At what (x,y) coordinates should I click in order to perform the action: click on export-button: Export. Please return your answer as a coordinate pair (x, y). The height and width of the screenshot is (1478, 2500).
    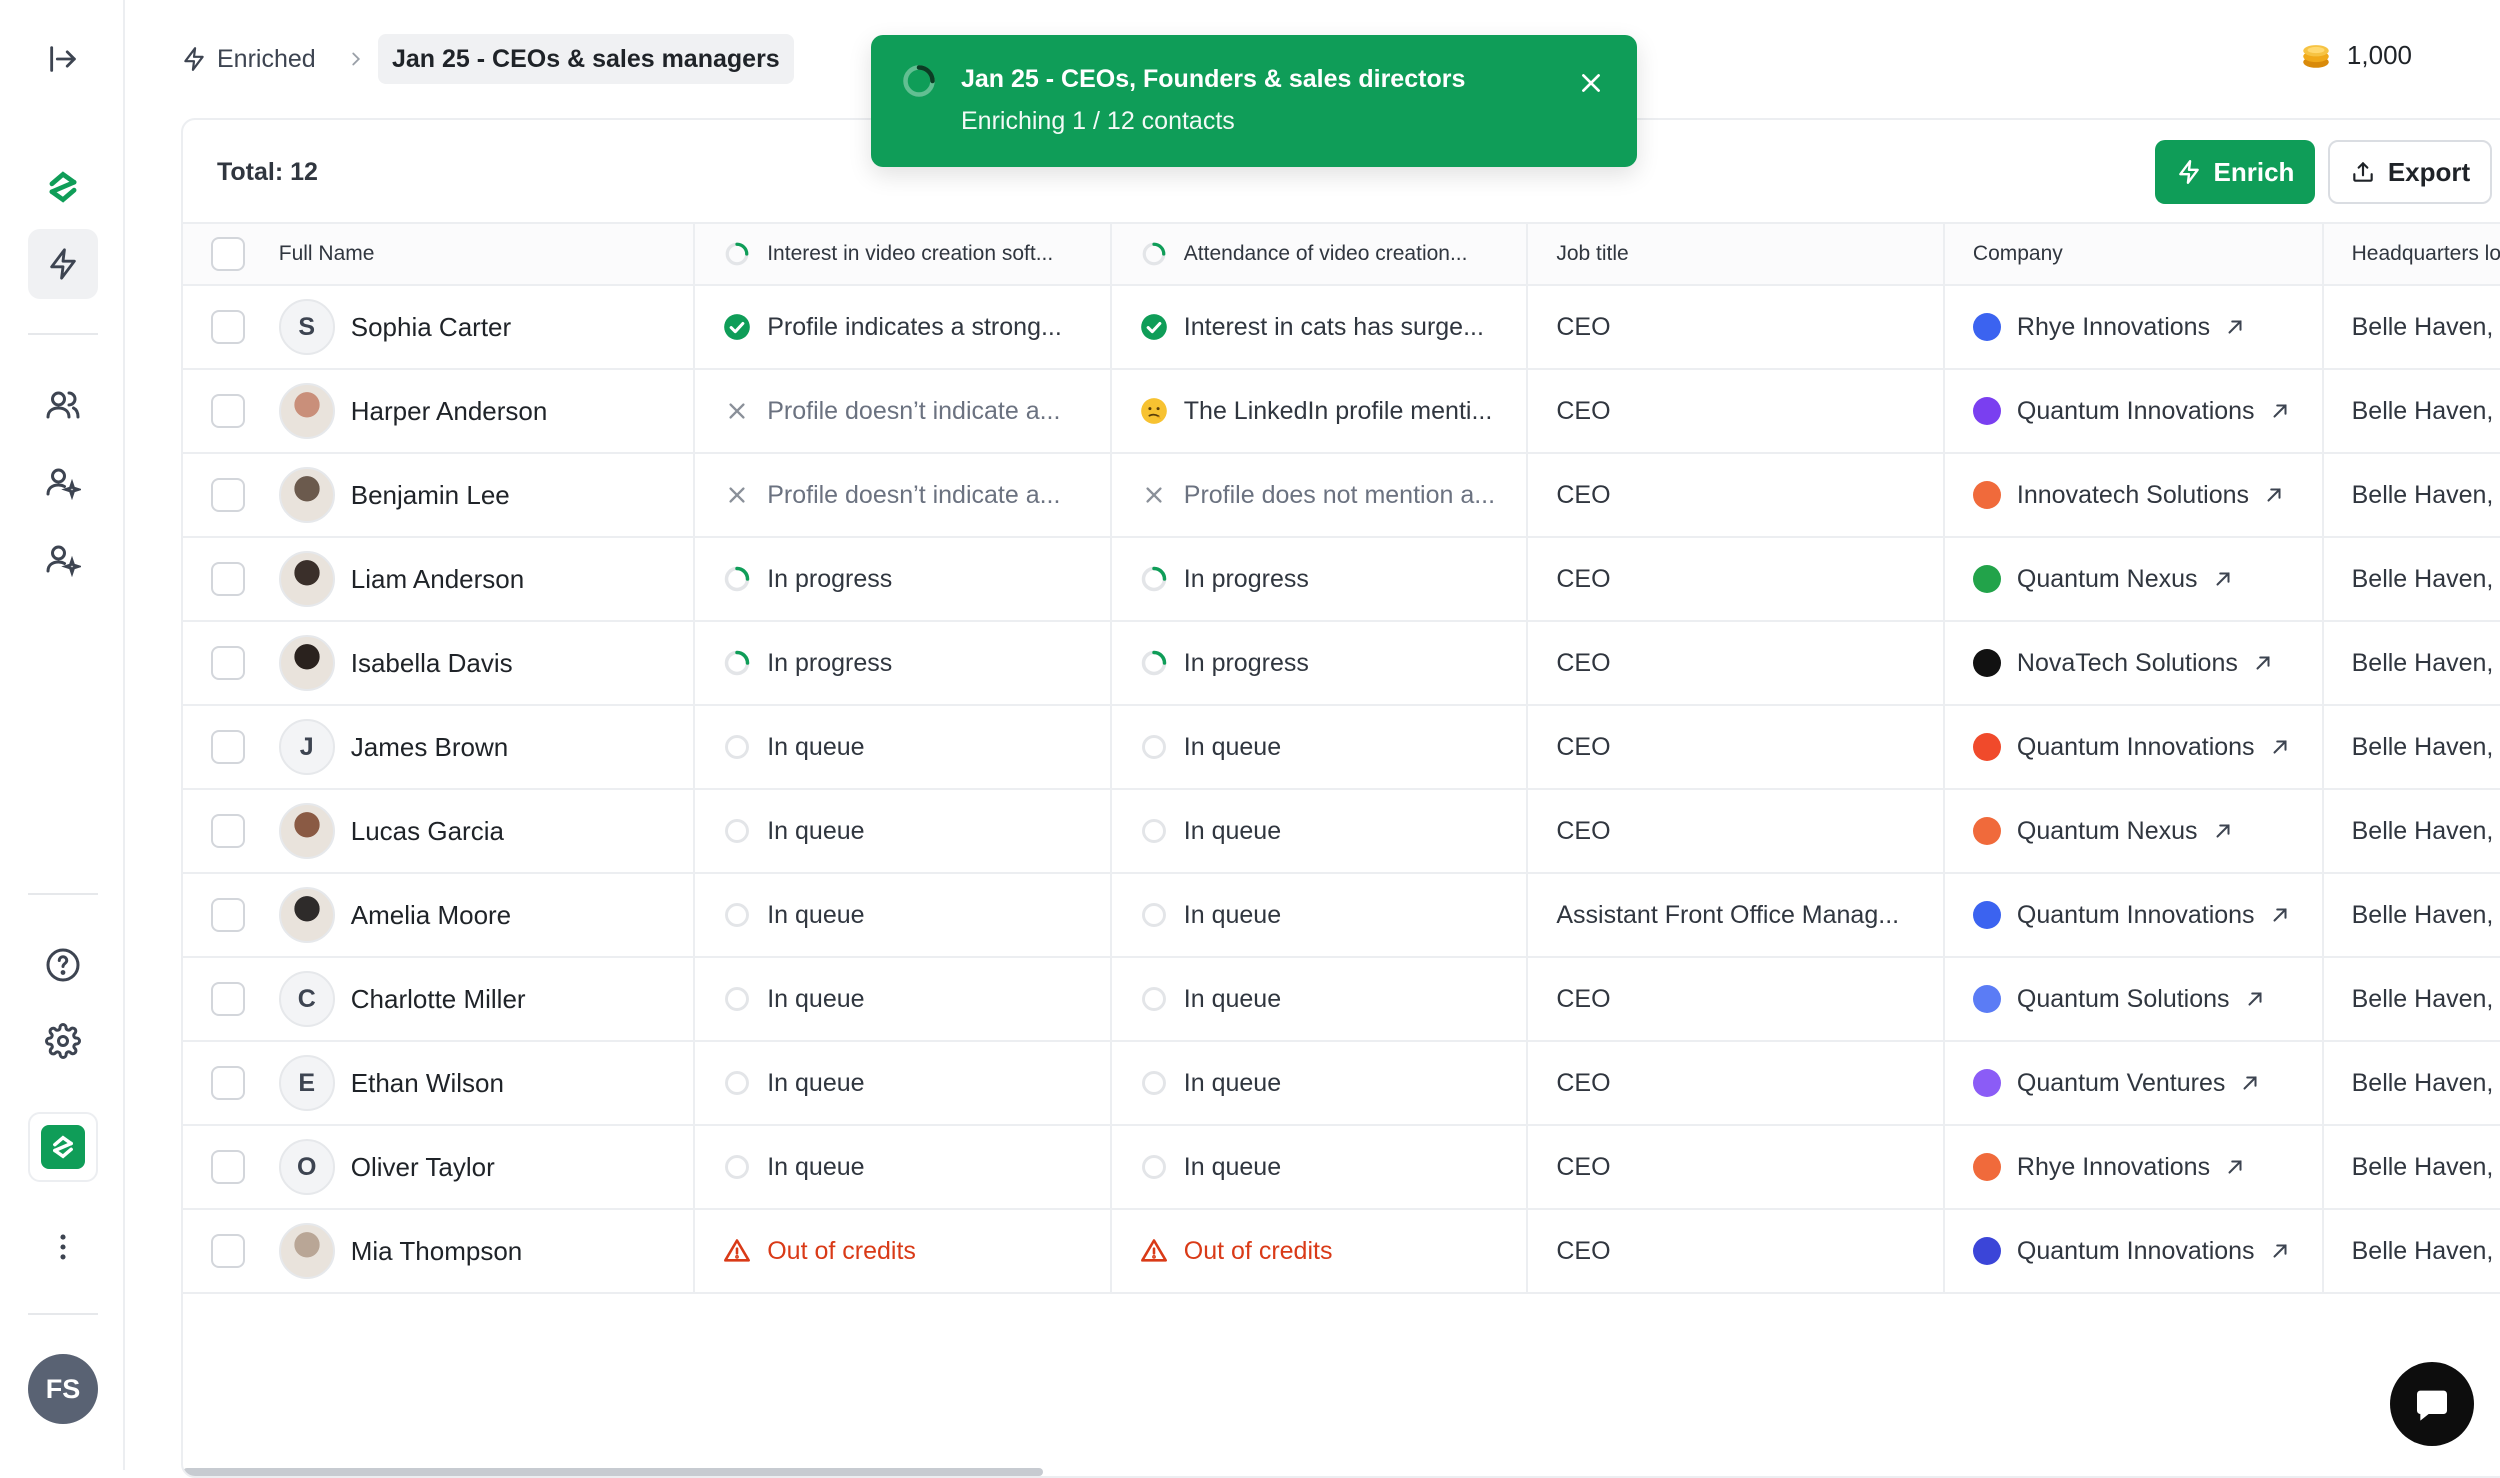
    Looking at the image, I should click on (2410, 172).